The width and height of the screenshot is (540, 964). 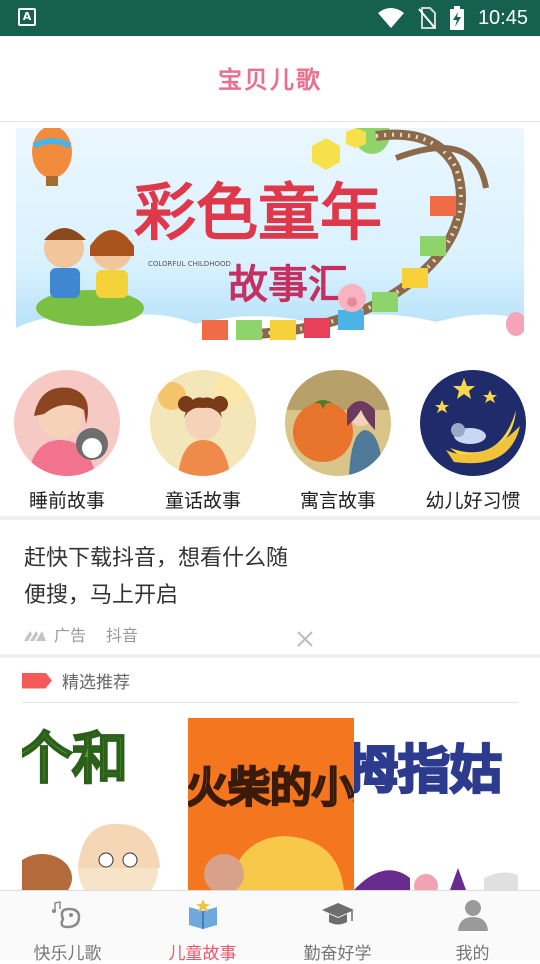 I want to click on featured-item-title-art: 个和, so click(x=75, y=759).